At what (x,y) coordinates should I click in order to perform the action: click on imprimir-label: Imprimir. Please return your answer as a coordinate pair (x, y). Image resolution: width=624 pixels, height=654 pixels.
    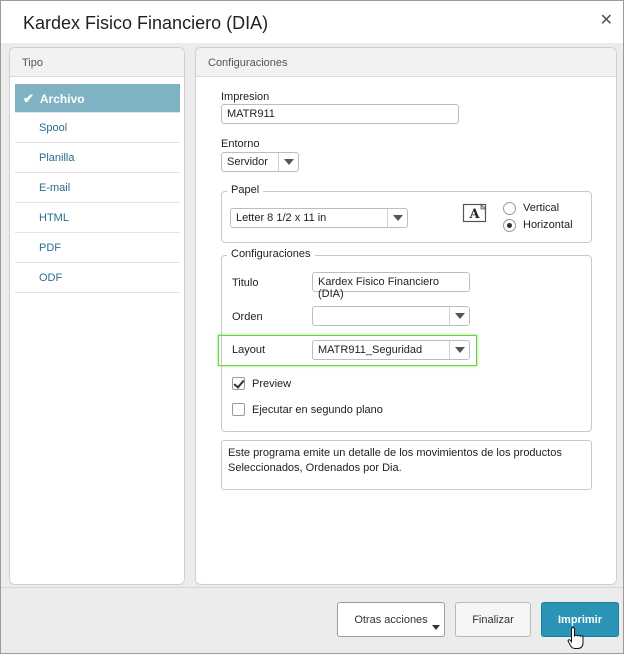
    Looking at the image, I should click on (579, 620).